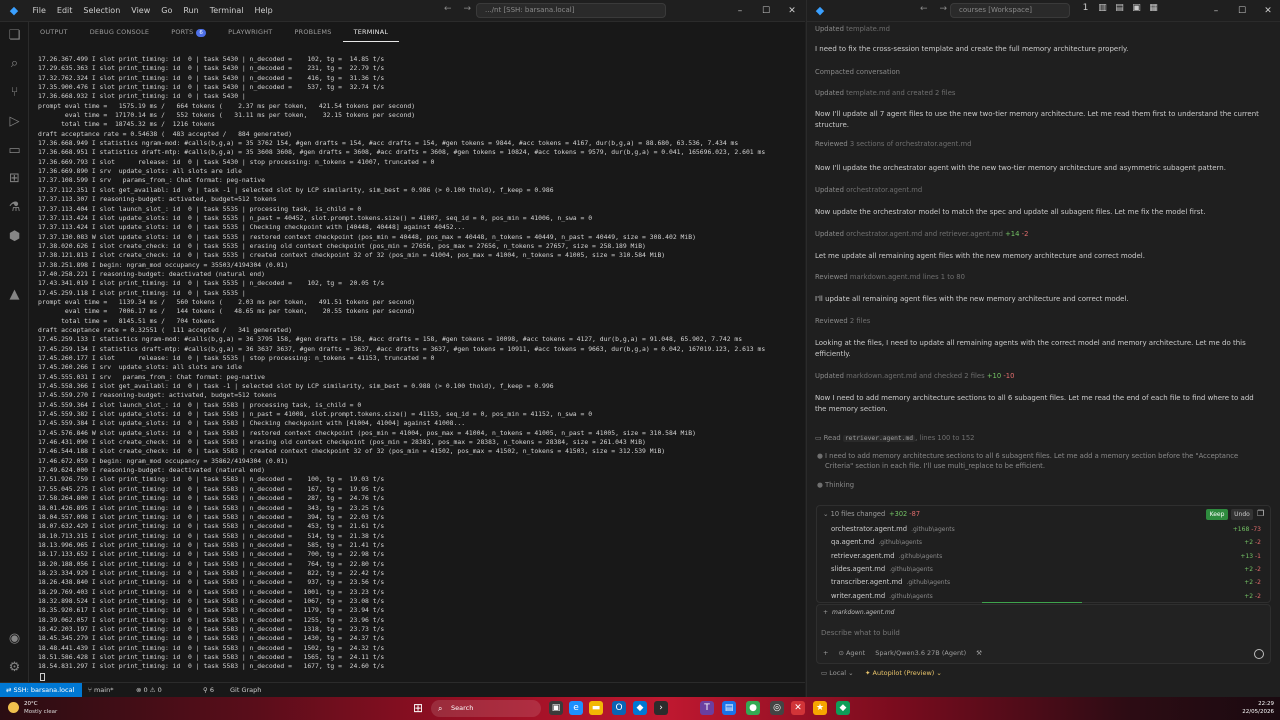 Image resolution: width=1280 pixels, height=720 pixels. What do you see at coordinates (879, 438) in the screenshot?
I see `read-file-chip: retriever.agent.md` at bounding box center [879, 438].